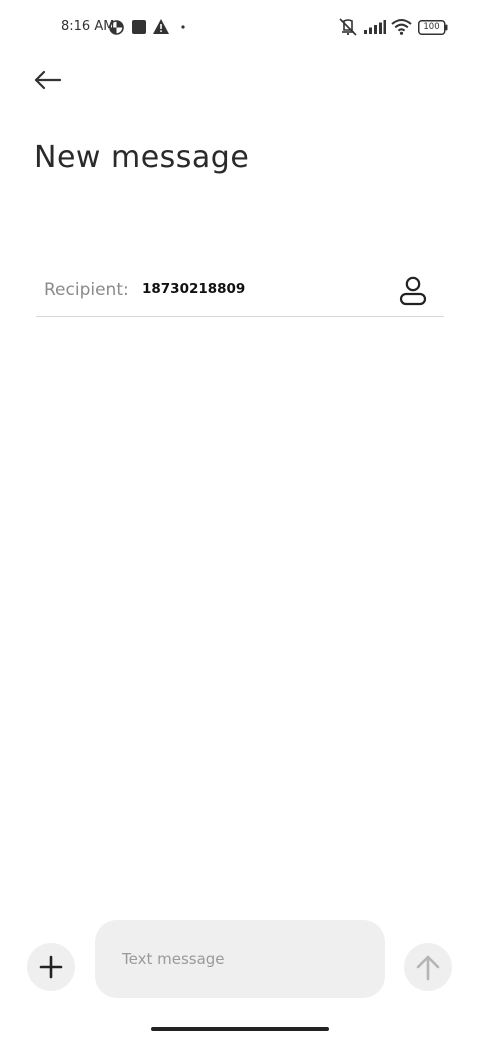  I want to click on back-button, so click(48, 80).